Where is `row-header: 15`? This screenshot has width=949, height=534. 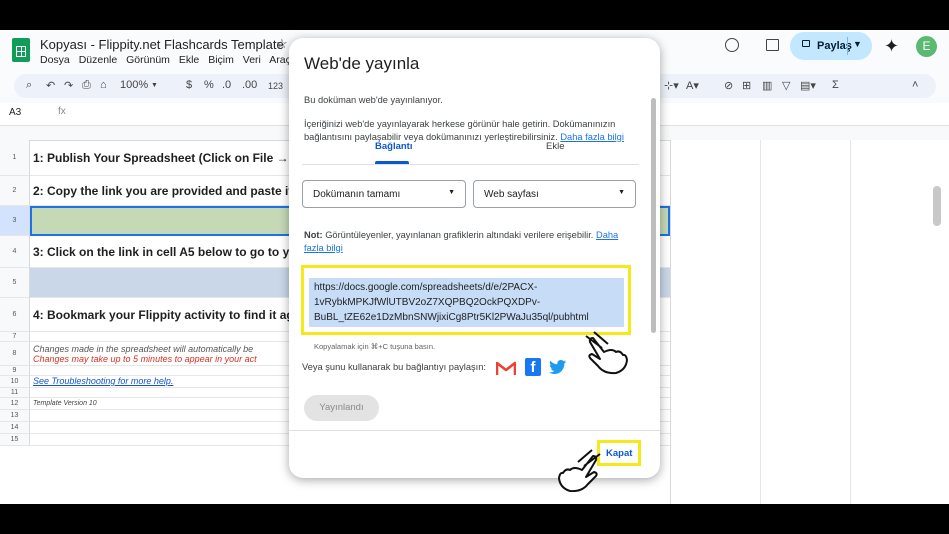 row-header: 15 is located at coordinates (15, 440).